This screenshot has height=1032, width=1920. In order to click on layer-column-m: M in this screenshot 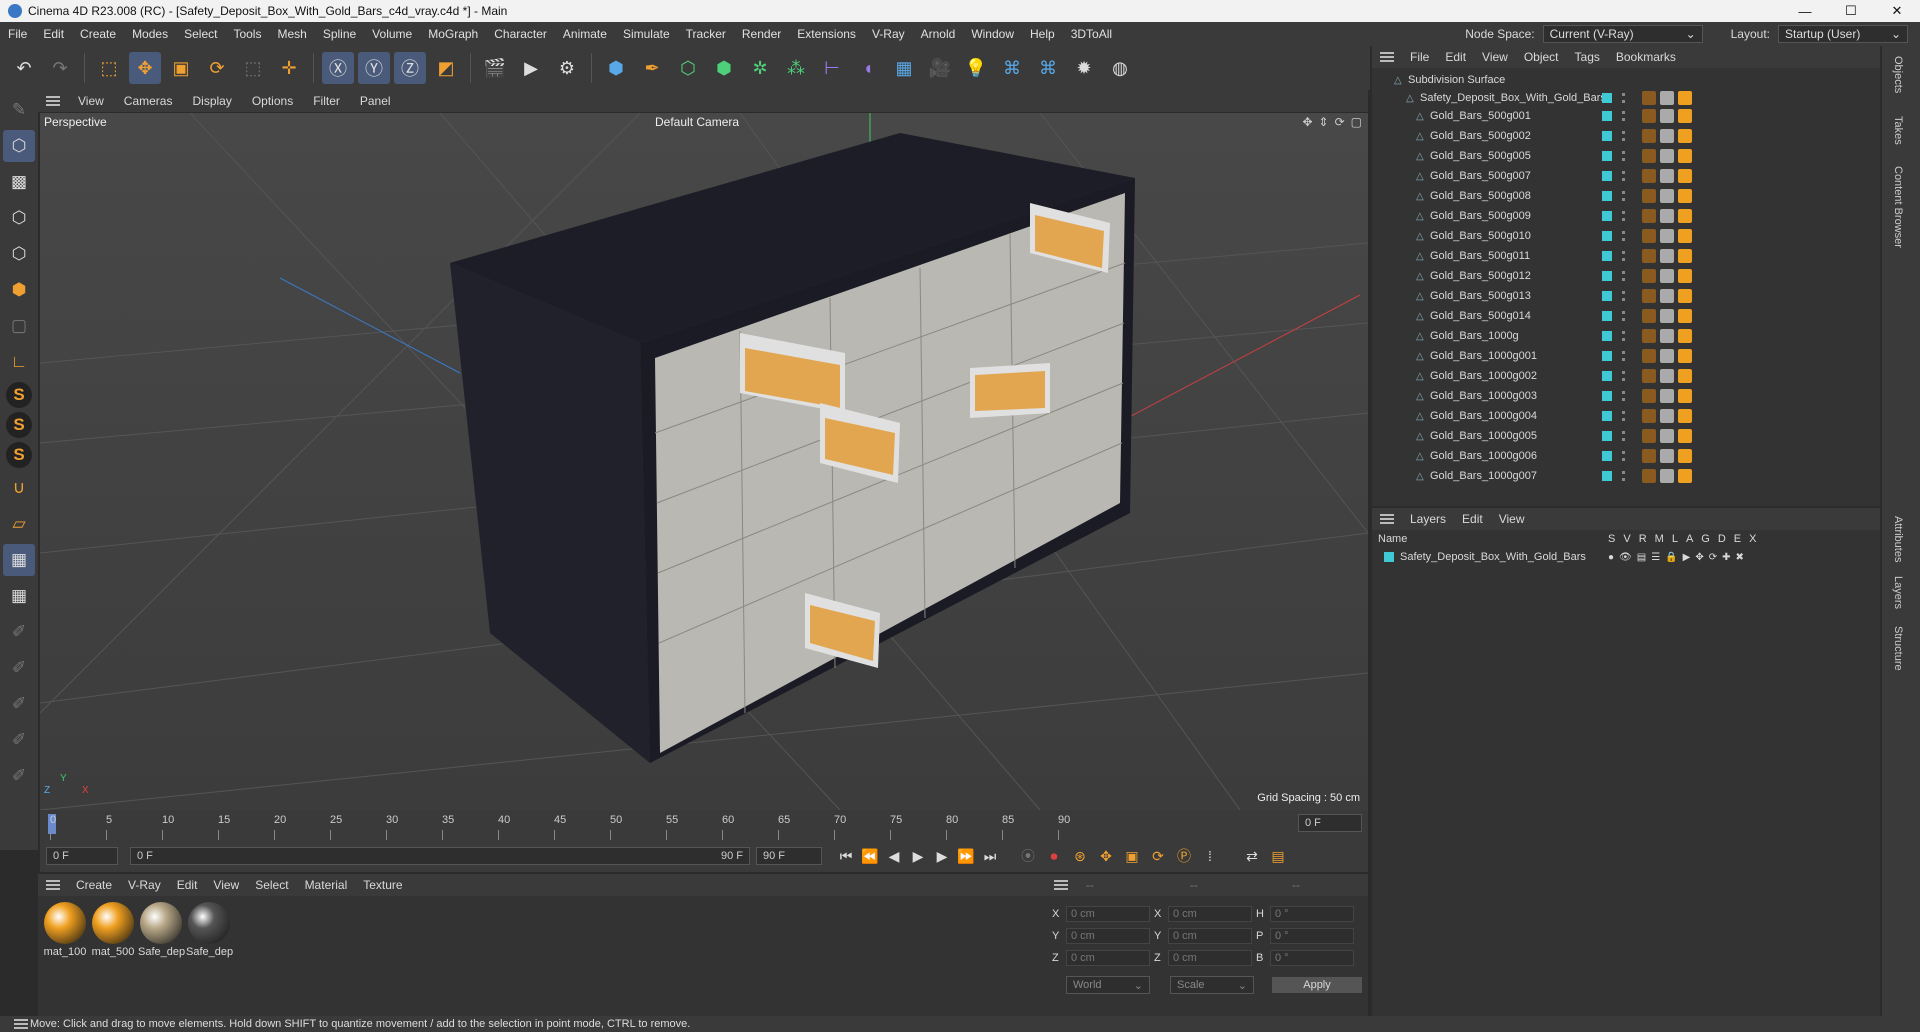, I will do `click(1659, 539)`.